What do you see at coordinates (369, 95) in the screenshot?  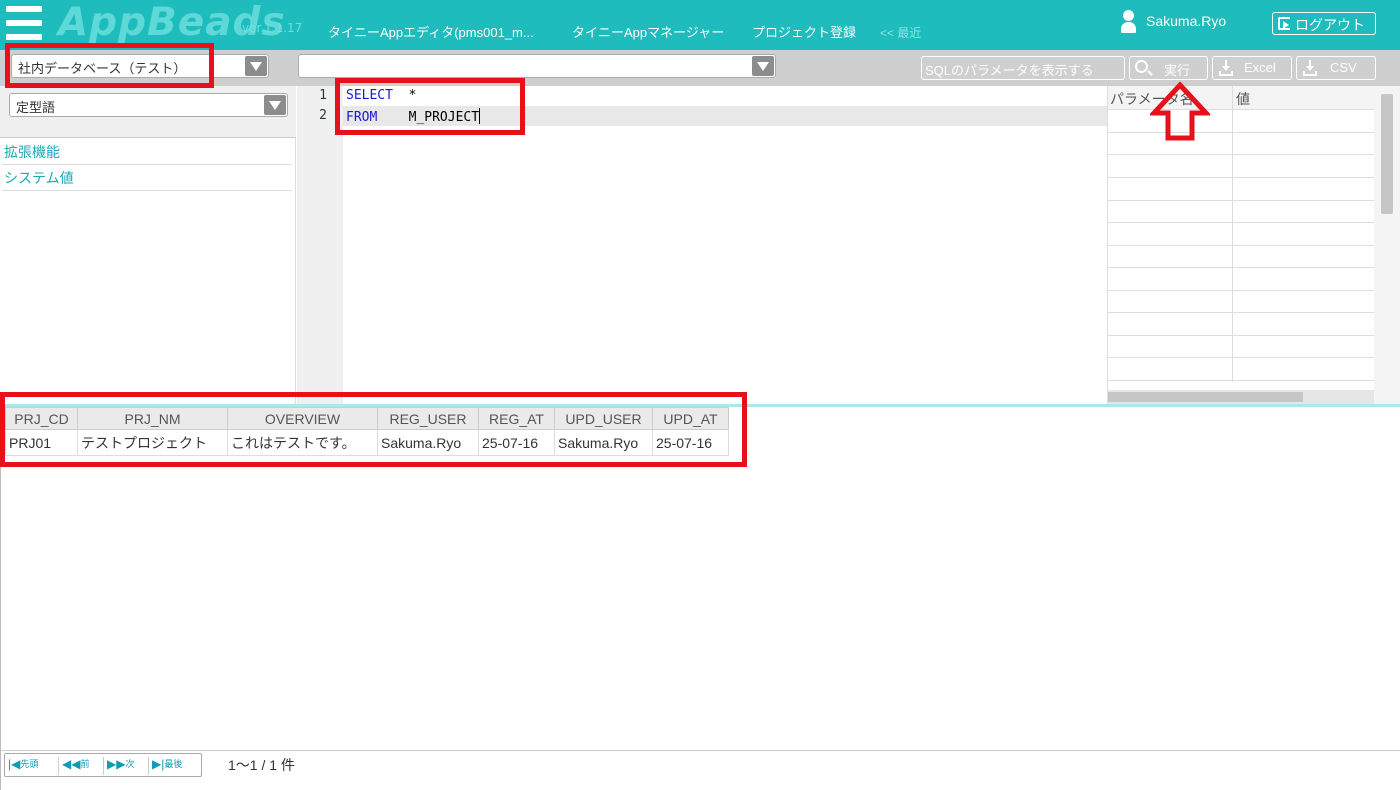 I see `sql-keyword: SELECT` at bounding box center [369, 95].